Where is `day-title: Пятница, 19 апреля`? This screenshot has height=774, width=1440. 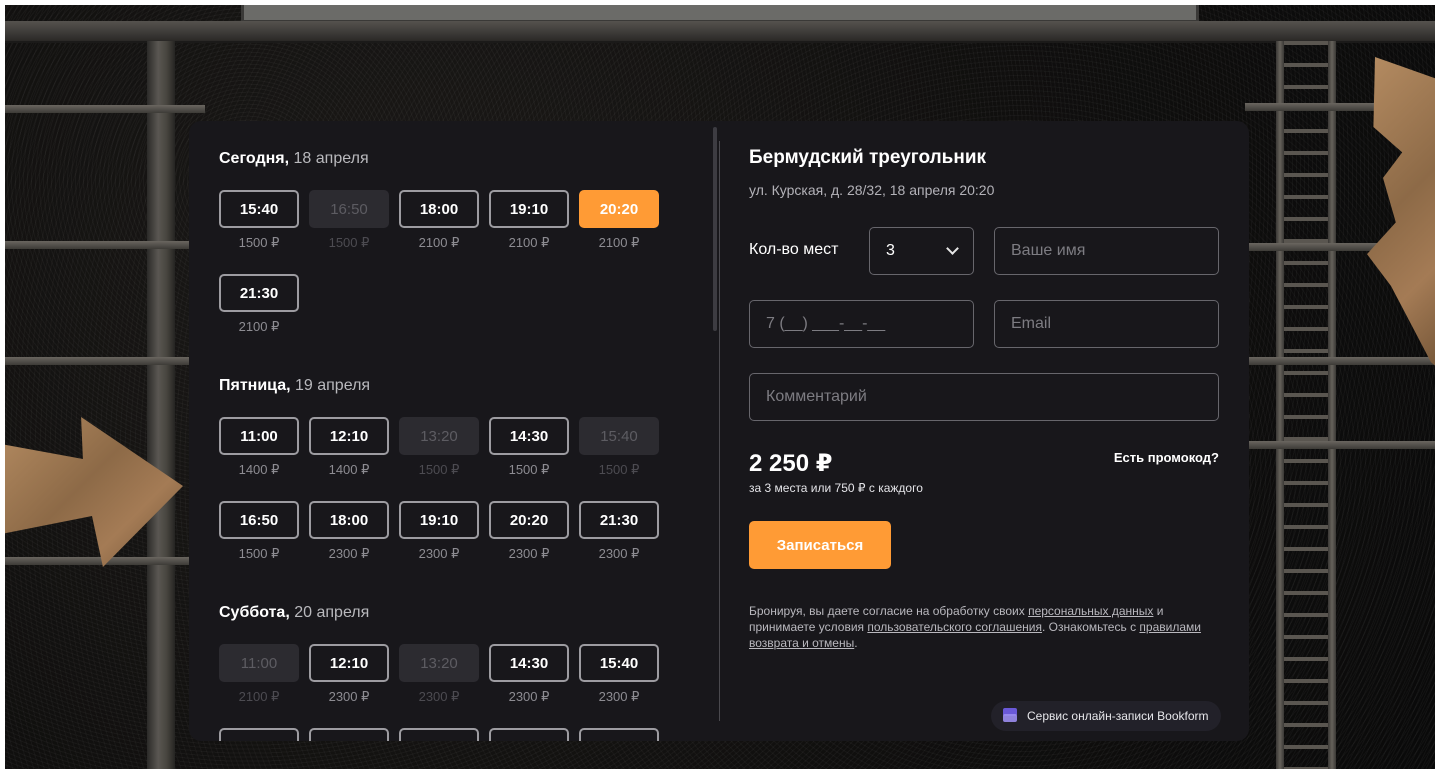 day-title: Пятница, 19 апреля is located at coordinates (295, 385).